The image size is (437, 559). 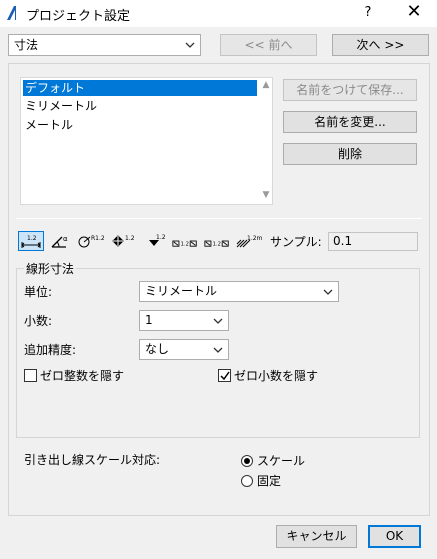 I want to click on decimals-select: 1, so click(x=184, y=320).